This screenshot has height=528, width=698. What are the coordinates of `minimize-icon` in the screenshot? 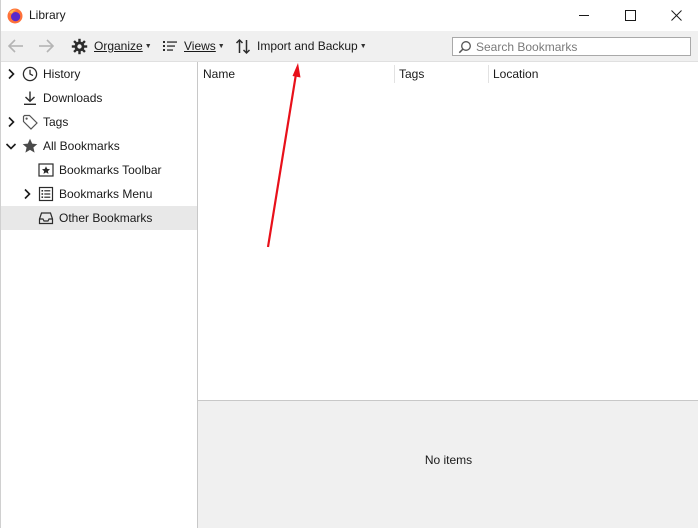 It's located at (583, 15).